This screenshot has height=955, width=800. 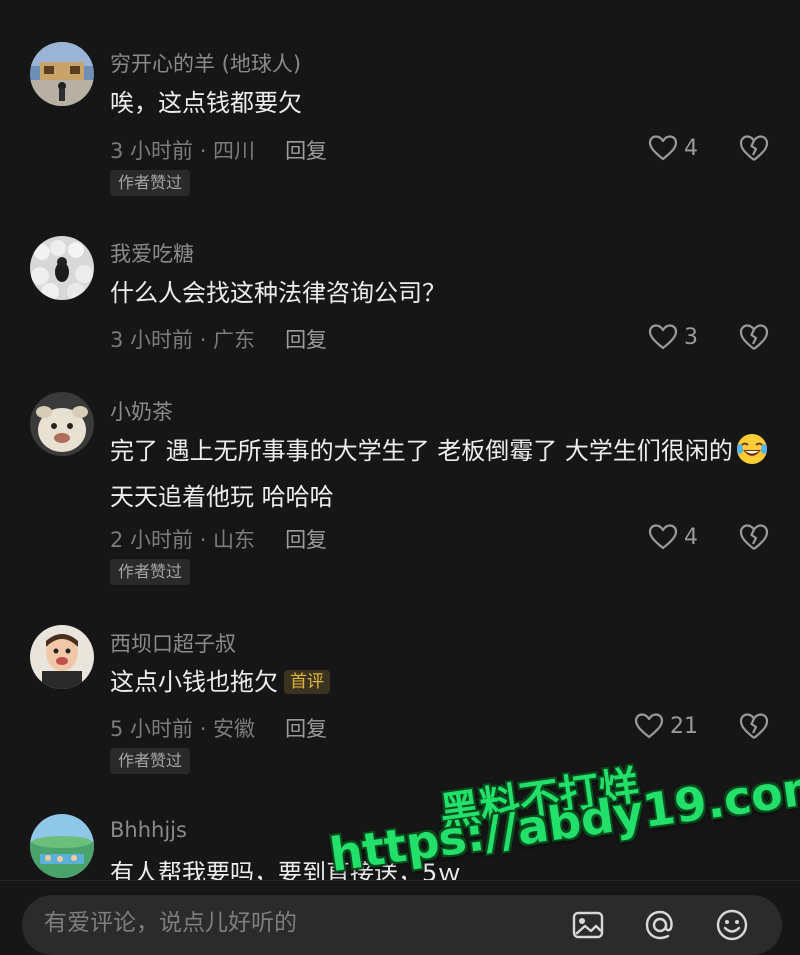 I want to click on comment-time-location: 2 小时前 · 山东, so click(x=183, y=540).